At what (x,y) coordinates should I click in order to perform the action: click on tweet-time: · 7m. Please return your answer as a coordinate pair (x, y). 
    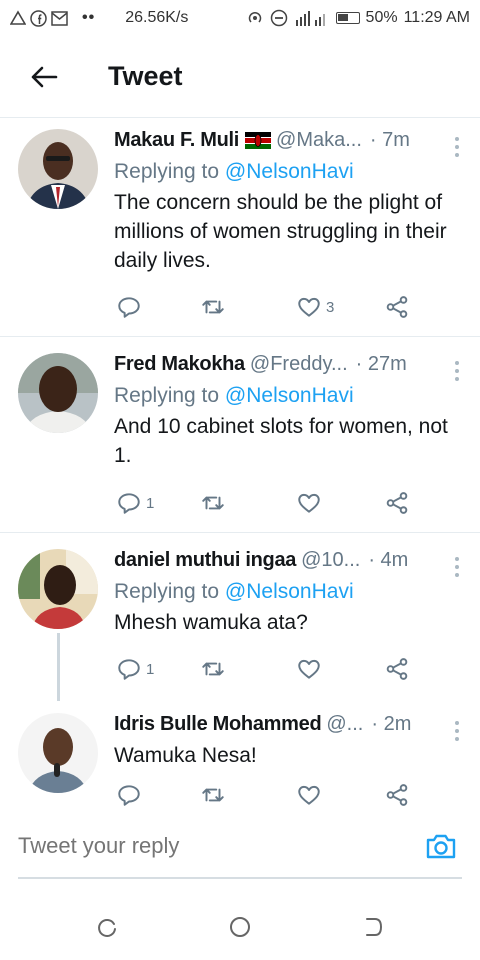
    Looking at the image, I should click on (389, 139).